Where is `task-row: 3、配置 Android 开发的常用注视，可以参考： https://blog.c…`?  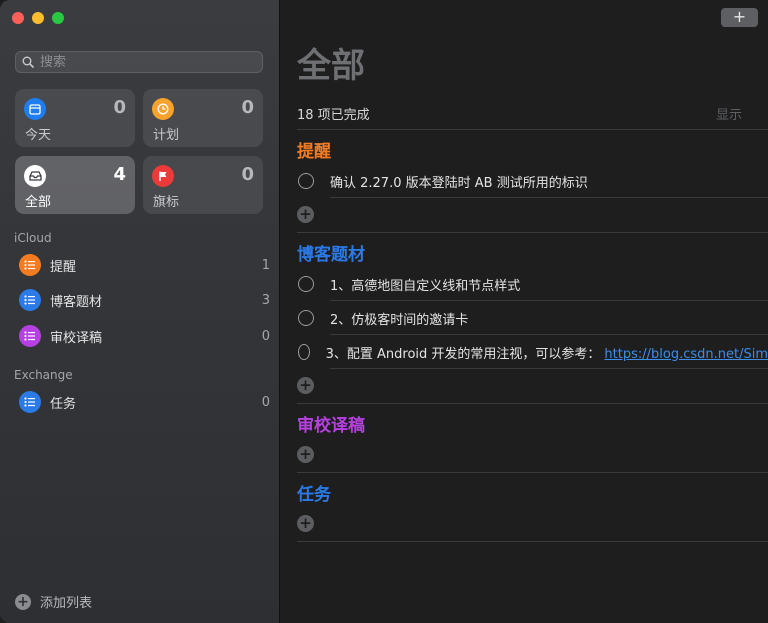
task-row: 3、配置 Android 开发的常用注视，可以参考： https://blog.c… is located at coordinates (532, 352).